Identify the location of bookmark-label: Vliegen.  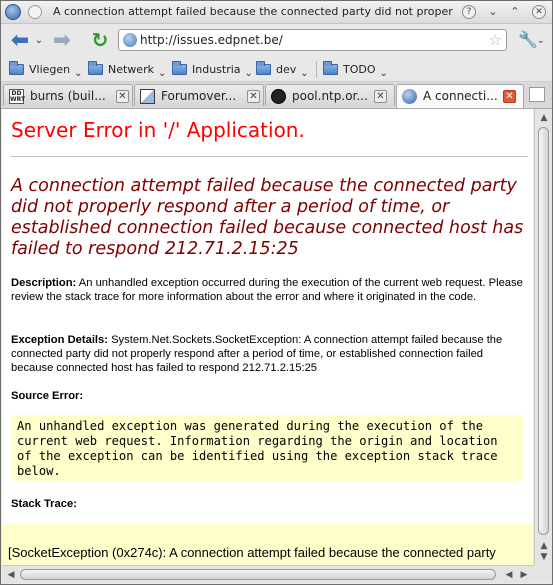
(50, 69).